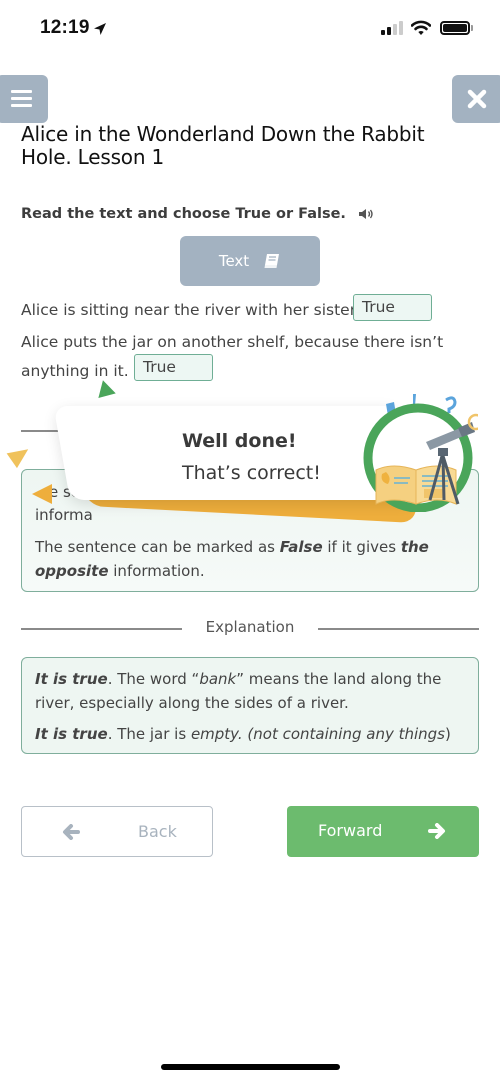  What do you see at coordinates (250, 627) in the screenshot?
I see `explanation-label: Explanation` at bounding box center [250, 627].